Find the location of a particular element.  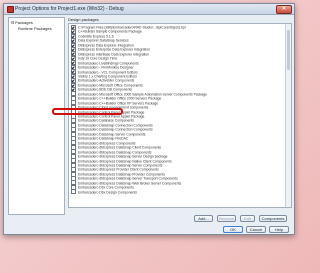

ok-button: OK is located at coordinates (233, 229).